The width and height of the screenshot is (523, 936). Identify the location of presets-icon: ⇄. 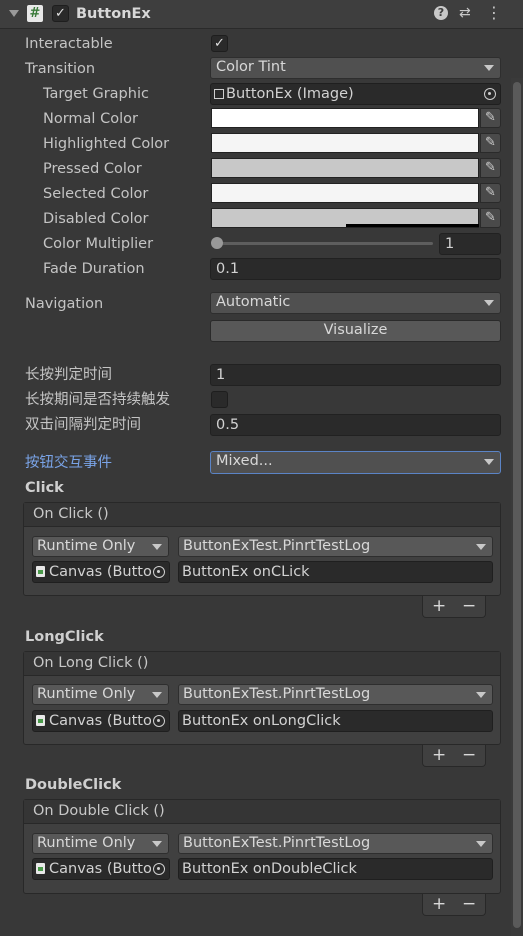
(465, 13).